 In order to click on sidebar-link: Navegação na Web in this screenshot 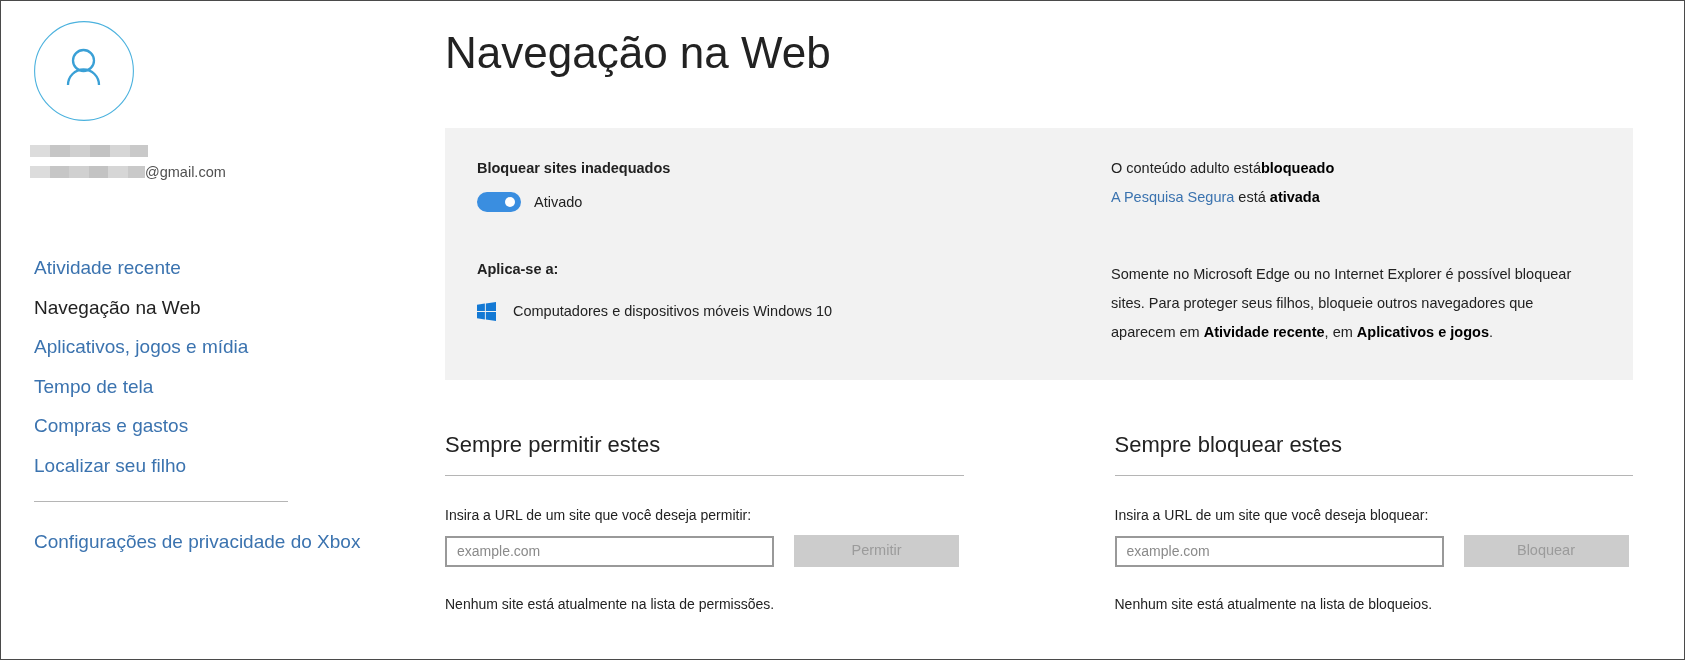, I will do `click(117, 307)`.